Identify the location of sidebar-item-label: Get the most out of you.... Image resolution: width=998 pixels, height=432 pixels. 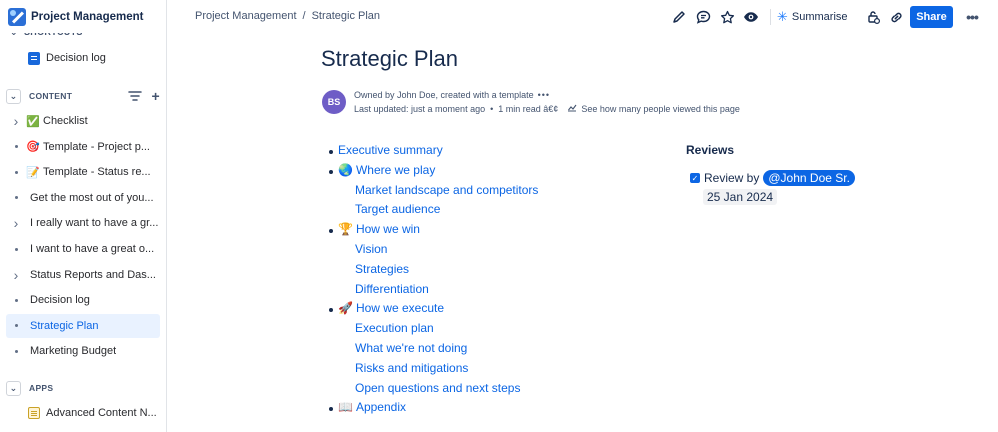
(92, 197).